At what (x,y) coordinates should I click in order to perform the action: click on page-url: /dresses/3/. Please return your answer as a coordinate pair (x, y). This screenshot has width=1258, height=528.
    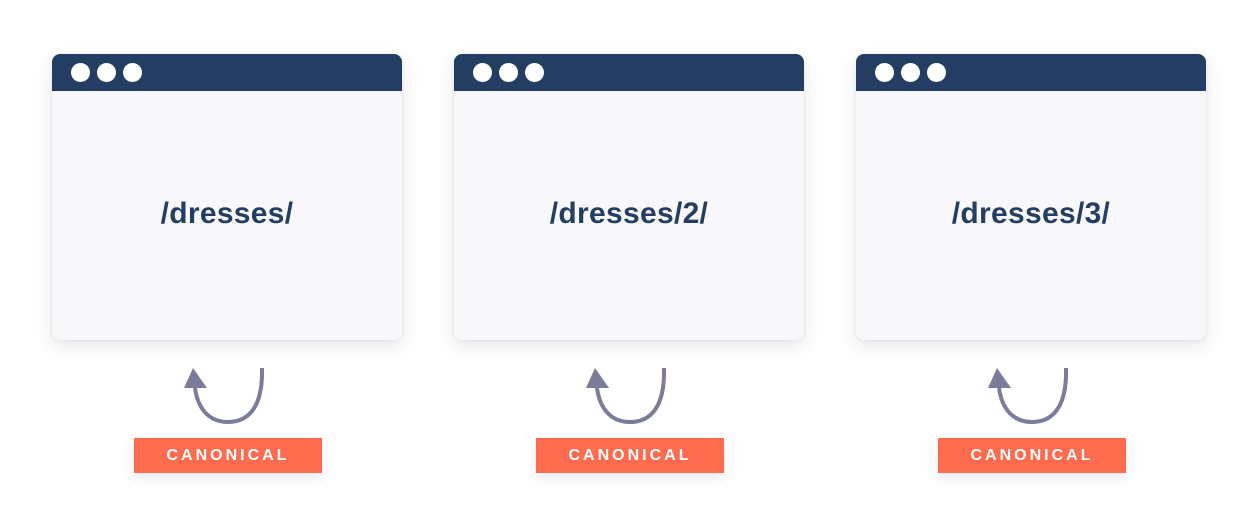
    Looking at the image, I should click on (1031, 213).